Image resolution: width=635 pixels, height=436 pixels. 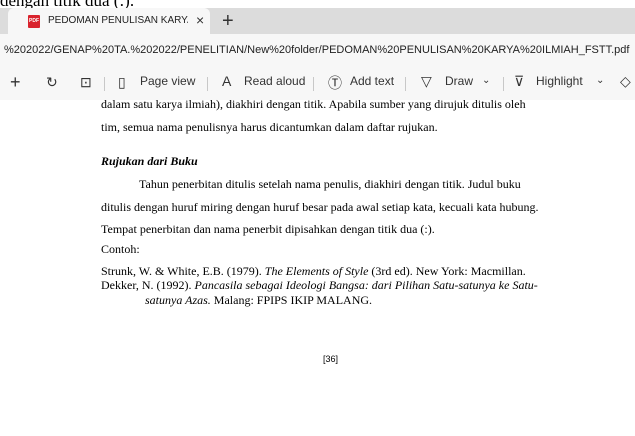 I want to click on add-text-button: Add text, so click(x=372, y=81).